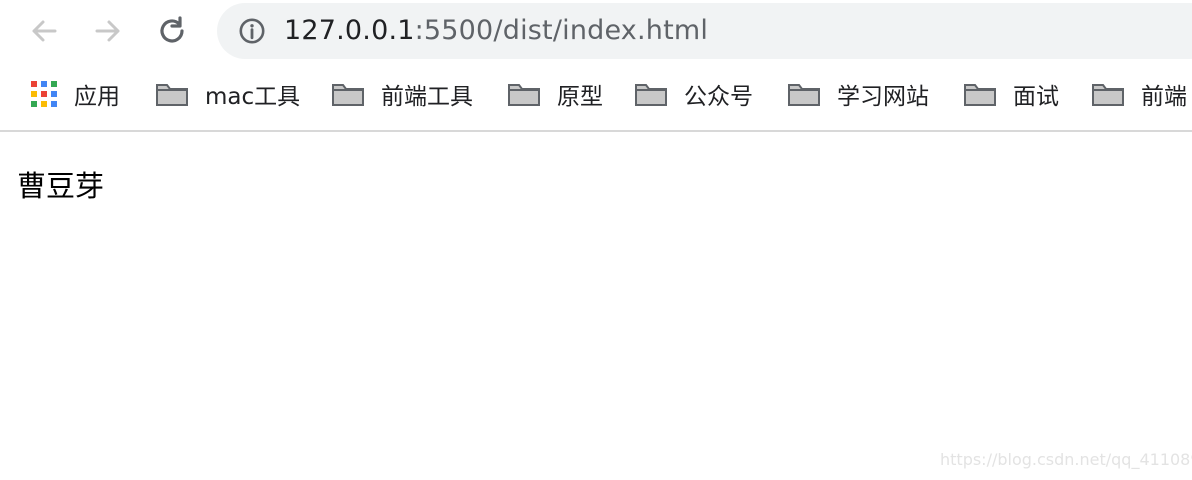 This screenshot has height=480, width=1192. Describe the element at coordinates (1066, 459) in the screenshot. I see `watermark-text: https://blog.csdn.net/qq_41108972` at that location.